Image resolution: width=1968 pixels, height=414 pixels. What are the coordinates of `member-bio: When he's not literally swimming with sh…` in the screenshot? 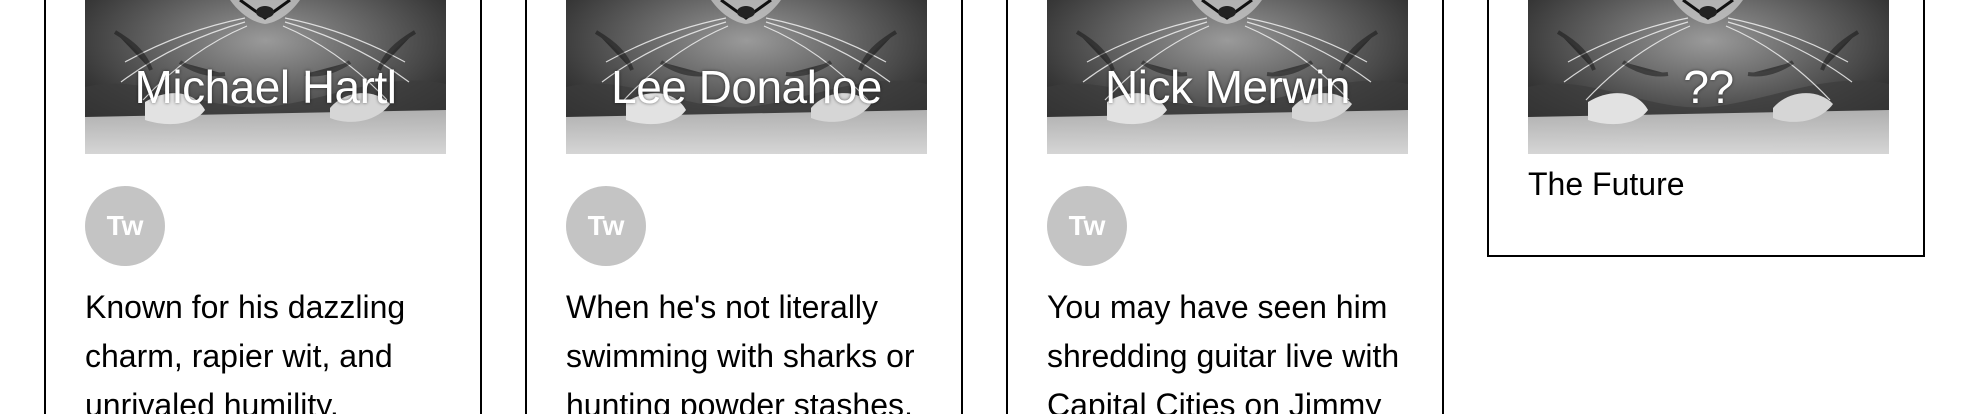 It's located at (740, 351).